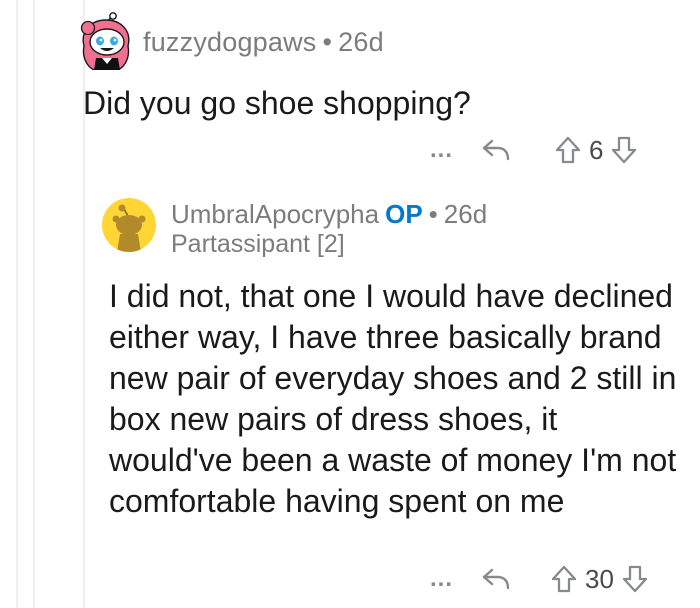 The image size is (700, 608). I want to click on snoo-avatar-pink-hair-icon, so click(106, 41).